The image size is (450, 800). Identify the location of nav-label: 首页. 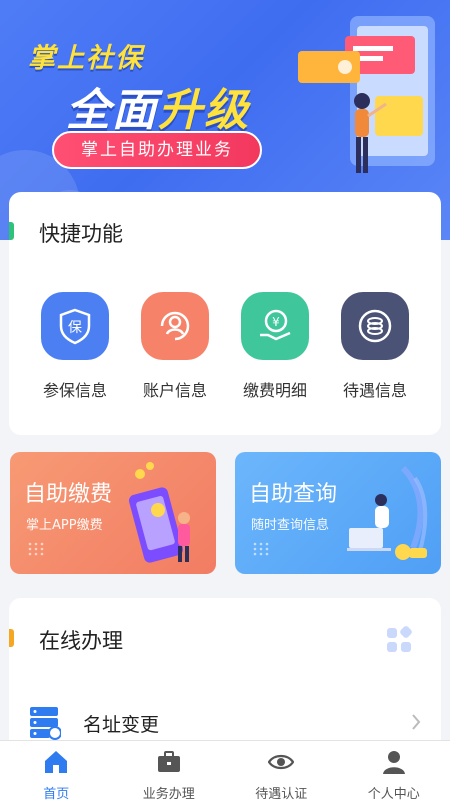
(56, 793).